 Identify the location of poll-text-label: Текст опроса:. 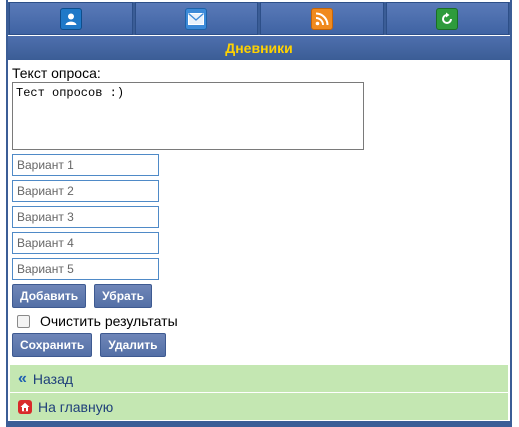
(56, 73).